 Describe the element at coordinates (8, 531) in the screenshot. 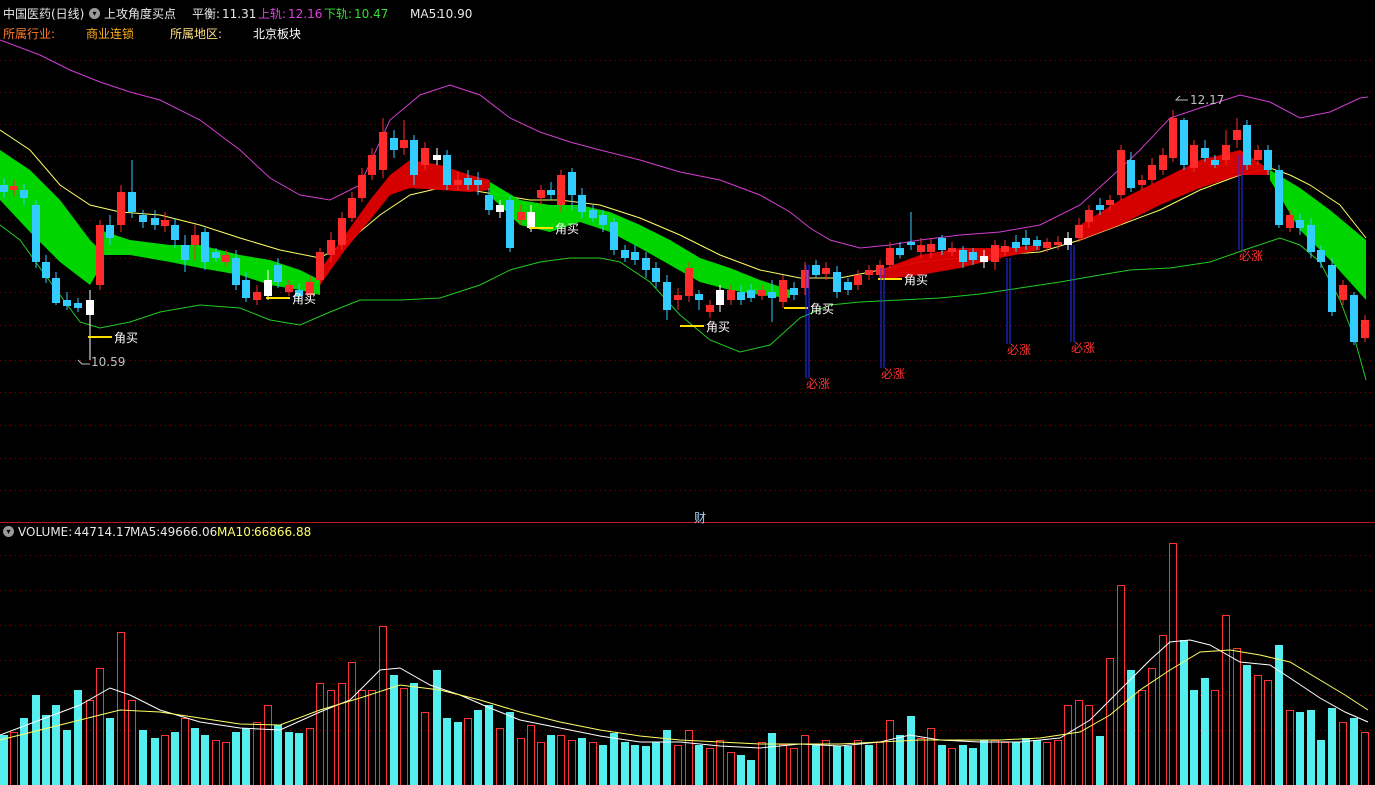

I see `volume-collapse-icon: ▾` at that location.